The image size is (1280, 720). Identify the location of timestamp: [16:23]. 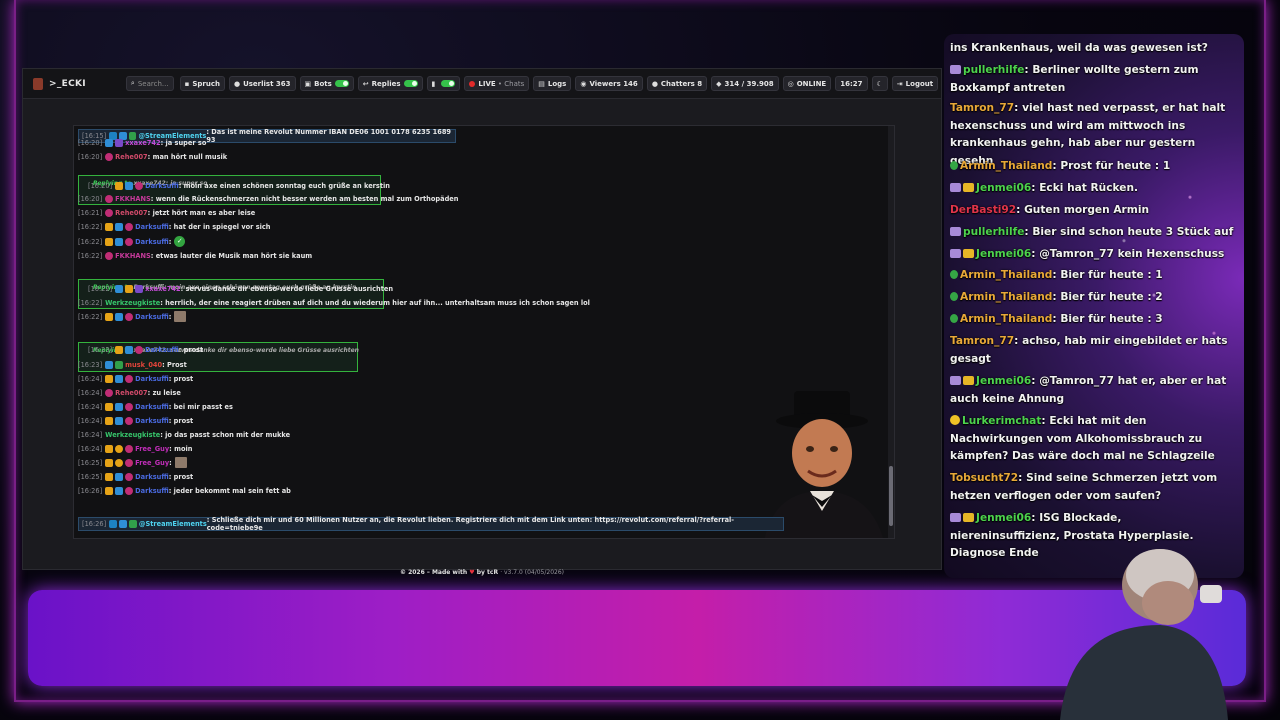
(90, 364).